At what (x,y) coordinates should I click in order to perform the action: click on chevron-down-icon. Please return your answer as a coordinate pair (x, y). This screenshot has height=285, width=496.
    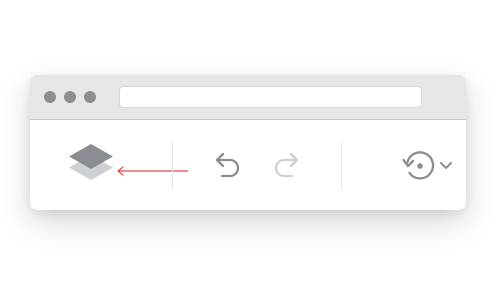
    Looking at the image, I should click on (446, 165).